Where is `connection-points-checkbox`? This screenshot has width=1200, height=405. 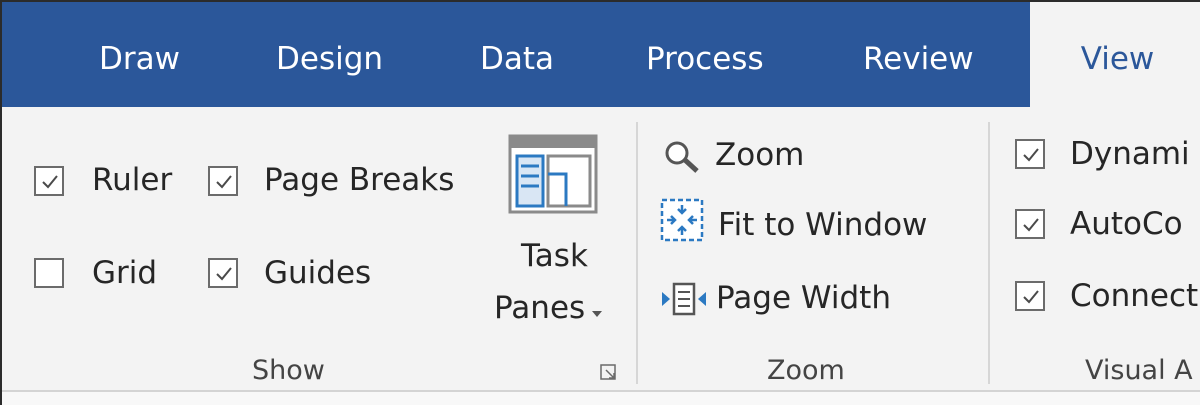 connection-points-checkbox is located at coordinates (1030, 296).